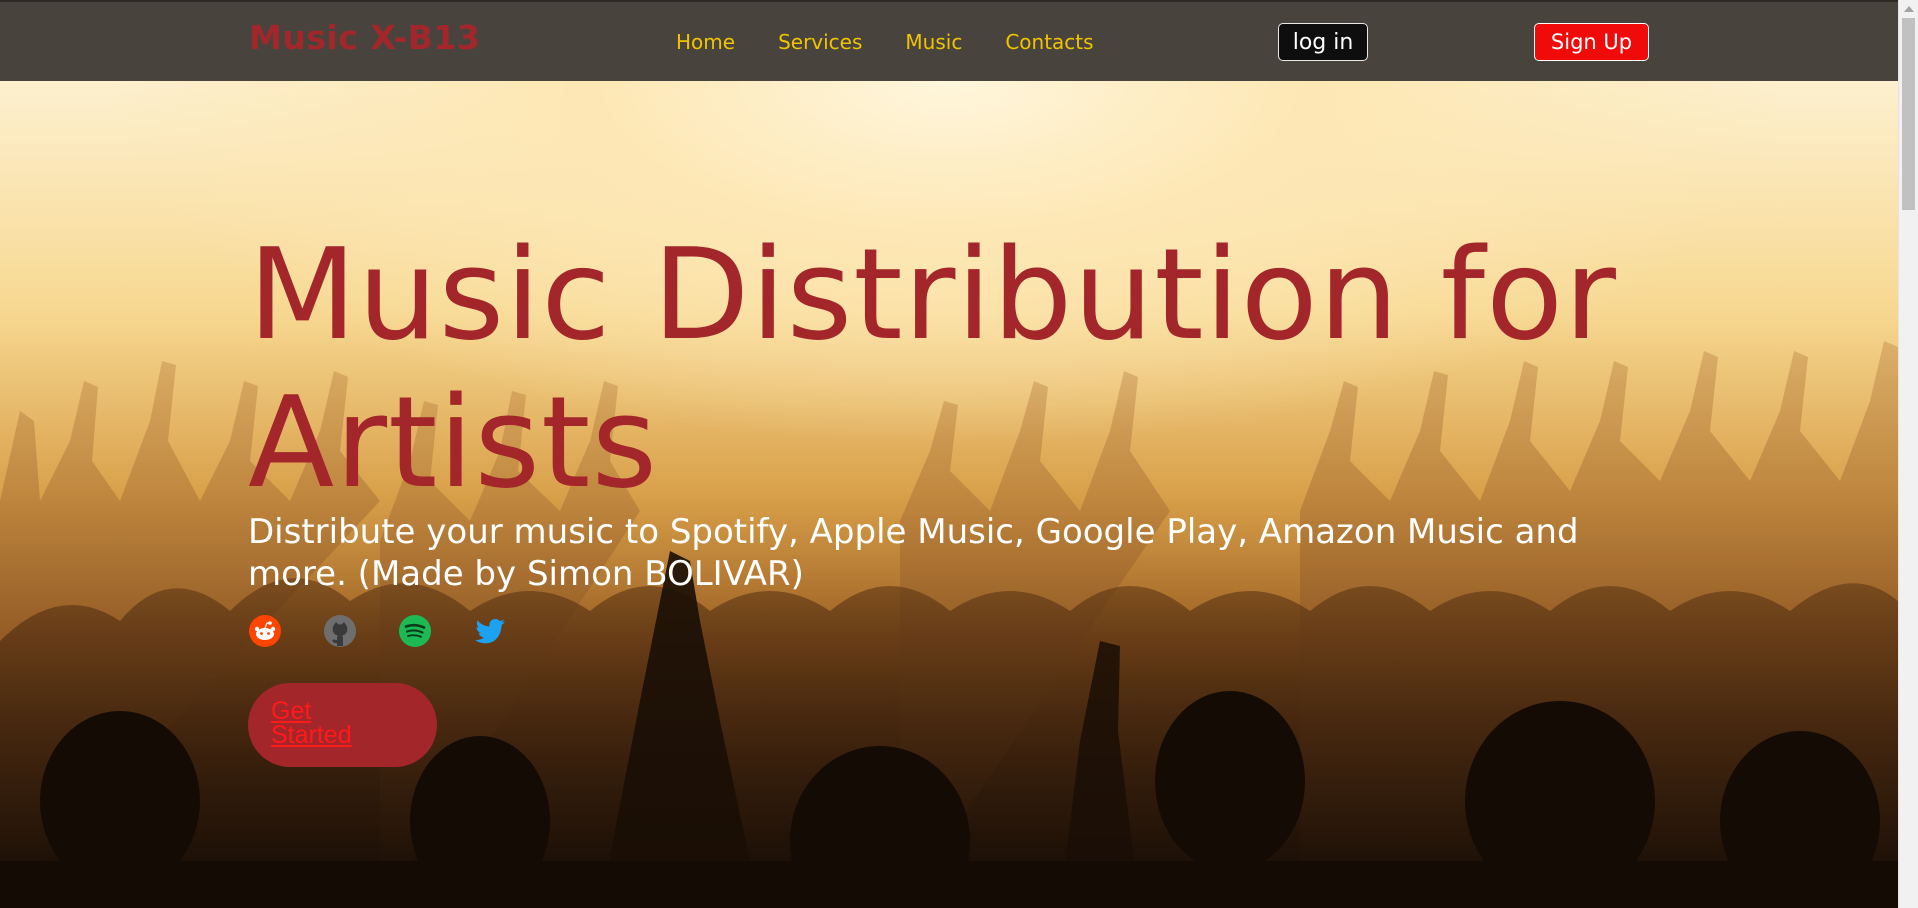 The width and height of the screenshot is (1918, 908). What do you see at coordinates (265, 631) in the screenshot?
I see `reddit-icon` at bounding box center [265, 631].